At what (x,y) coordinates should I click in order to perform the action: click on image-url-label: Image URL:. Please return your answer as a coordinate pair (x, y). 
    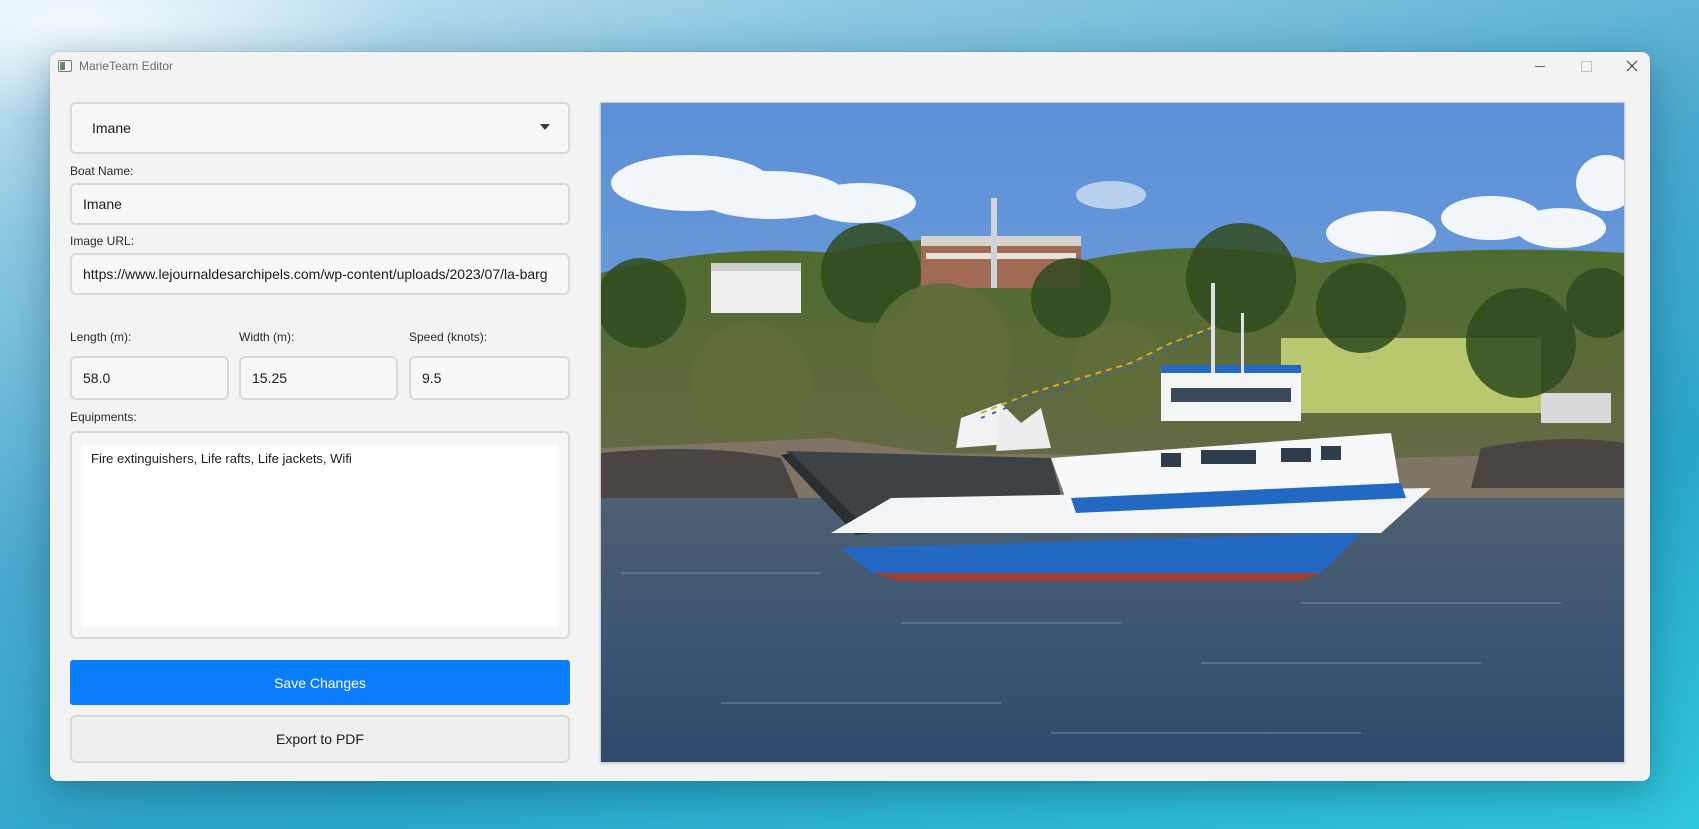
    Looking at the image, I should click on (102, 241).